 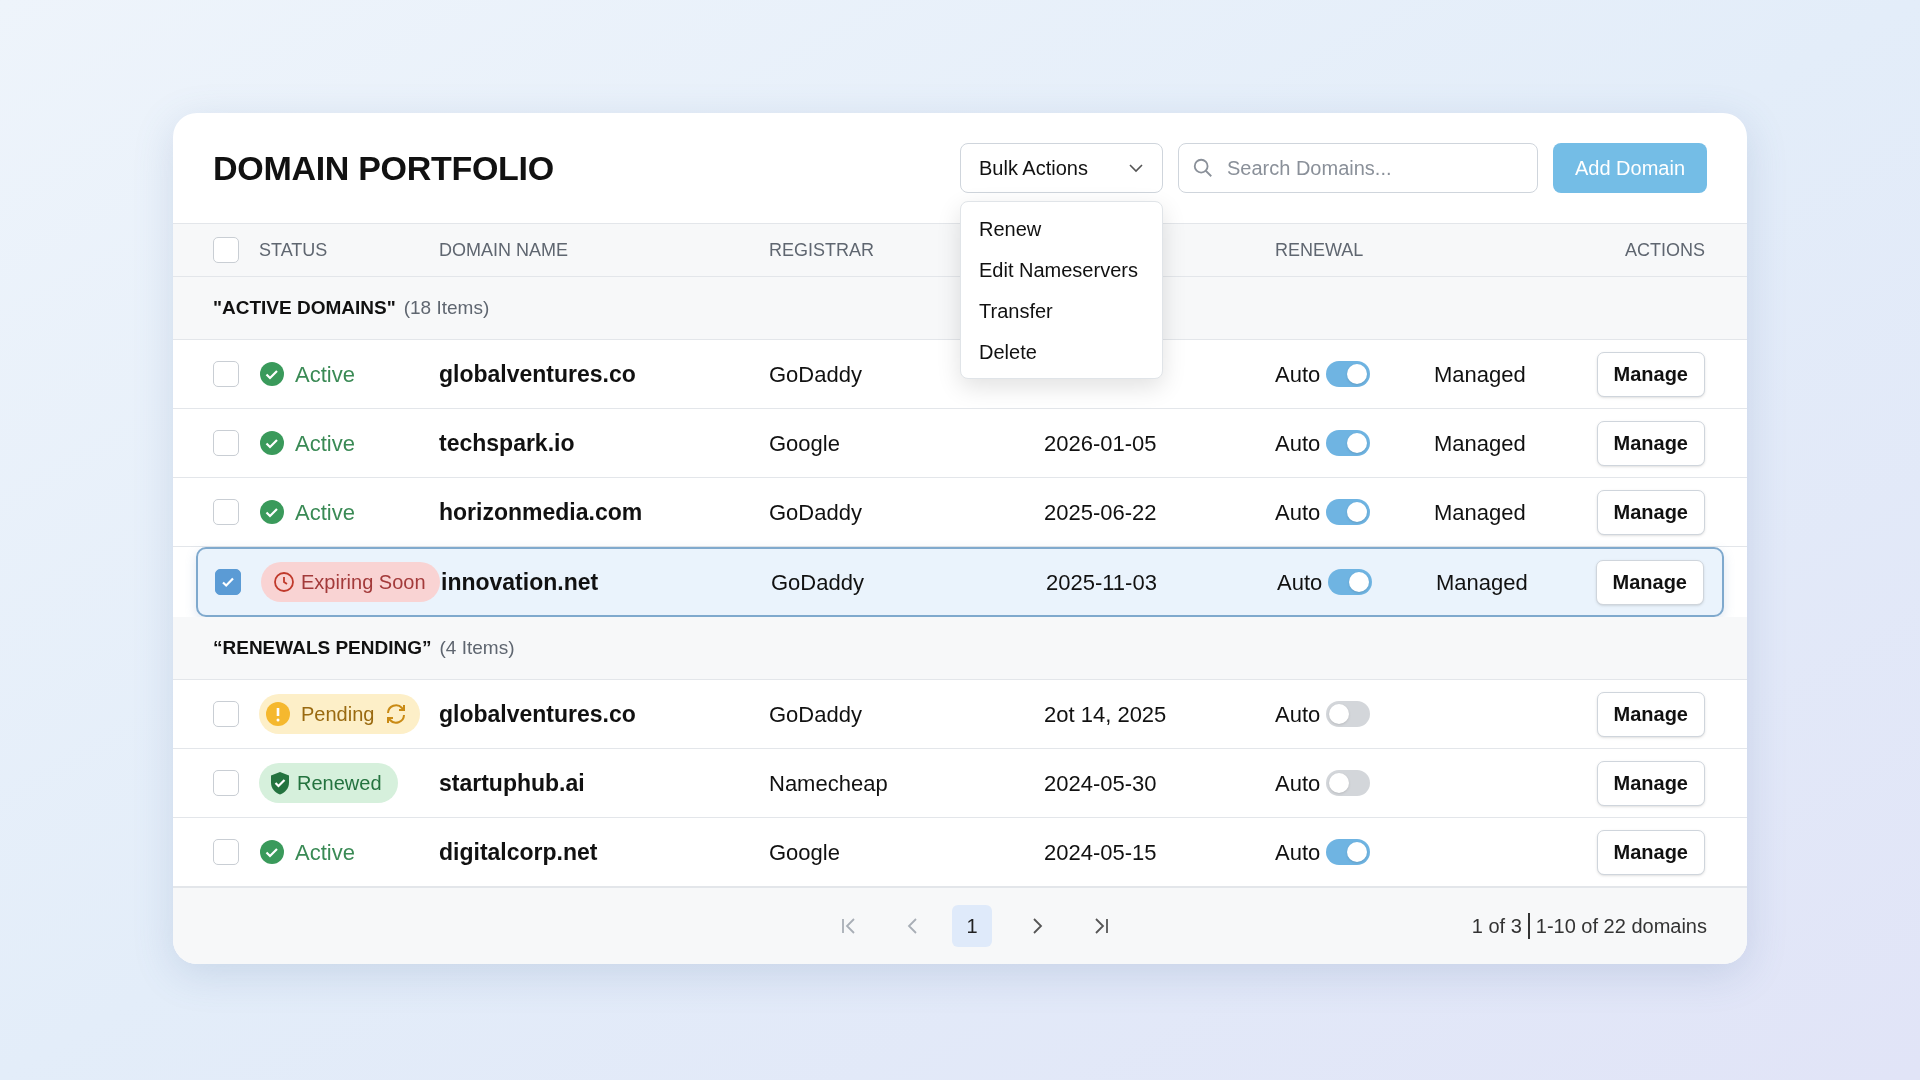 What do you see at coordinates (1061, 168) in the screenshot?
I see `bulk-actions-dropdown: Bulk Actions` at bounding box center [1061, 168].